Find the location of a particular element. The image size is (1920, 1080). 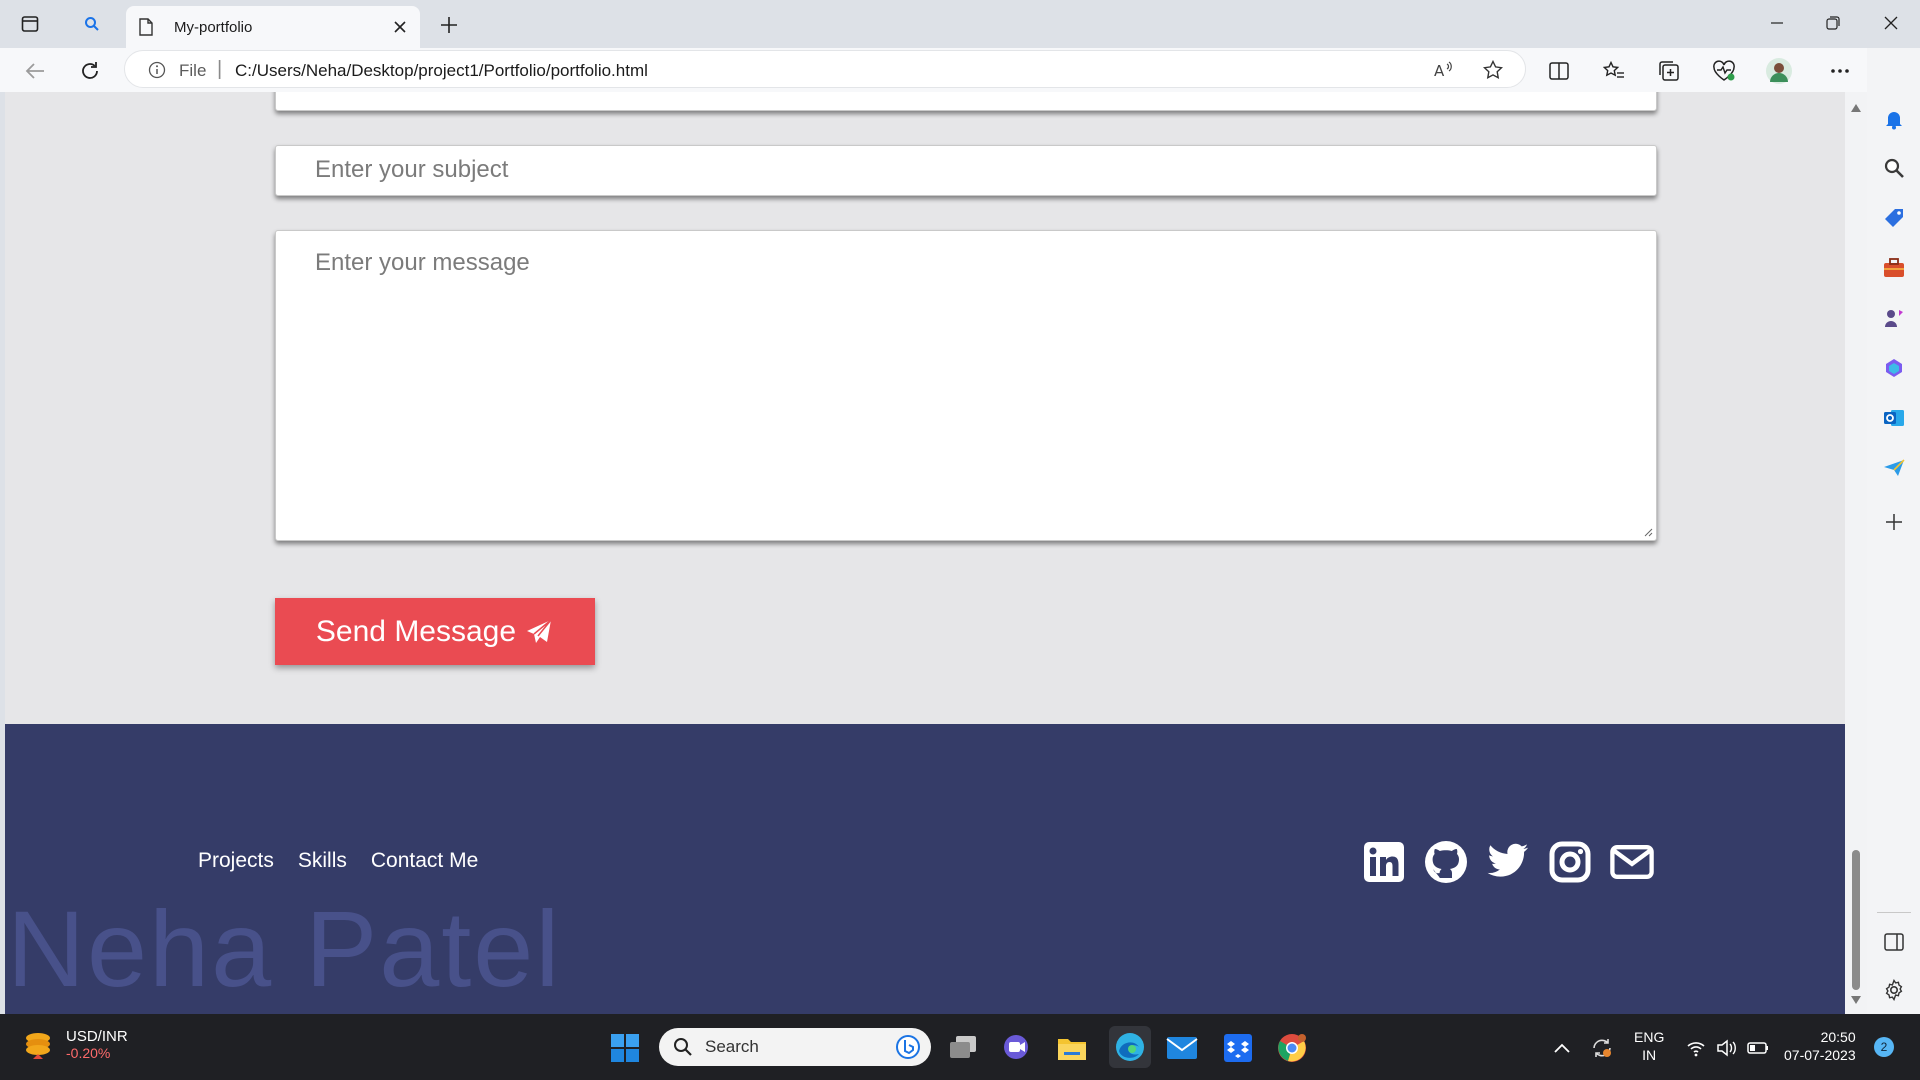

notifications-bell-icon is located at coordinates (1894, 119).